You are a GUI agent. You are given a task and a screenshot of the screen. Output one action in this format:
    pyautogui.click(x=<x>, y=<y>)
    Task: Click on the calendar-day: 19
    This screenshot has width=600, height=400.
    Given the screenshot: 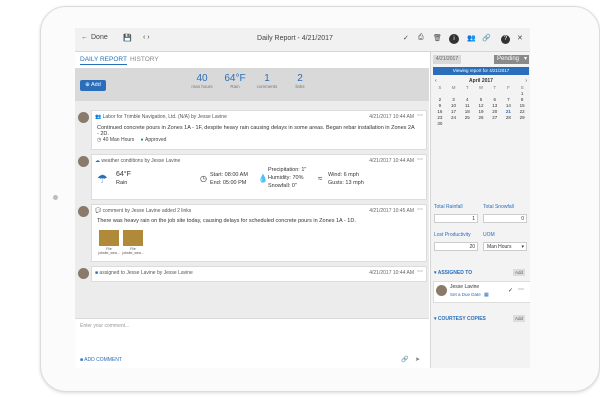 What is the action you would take?
    pyautogui.click(x=481, y=111)
    